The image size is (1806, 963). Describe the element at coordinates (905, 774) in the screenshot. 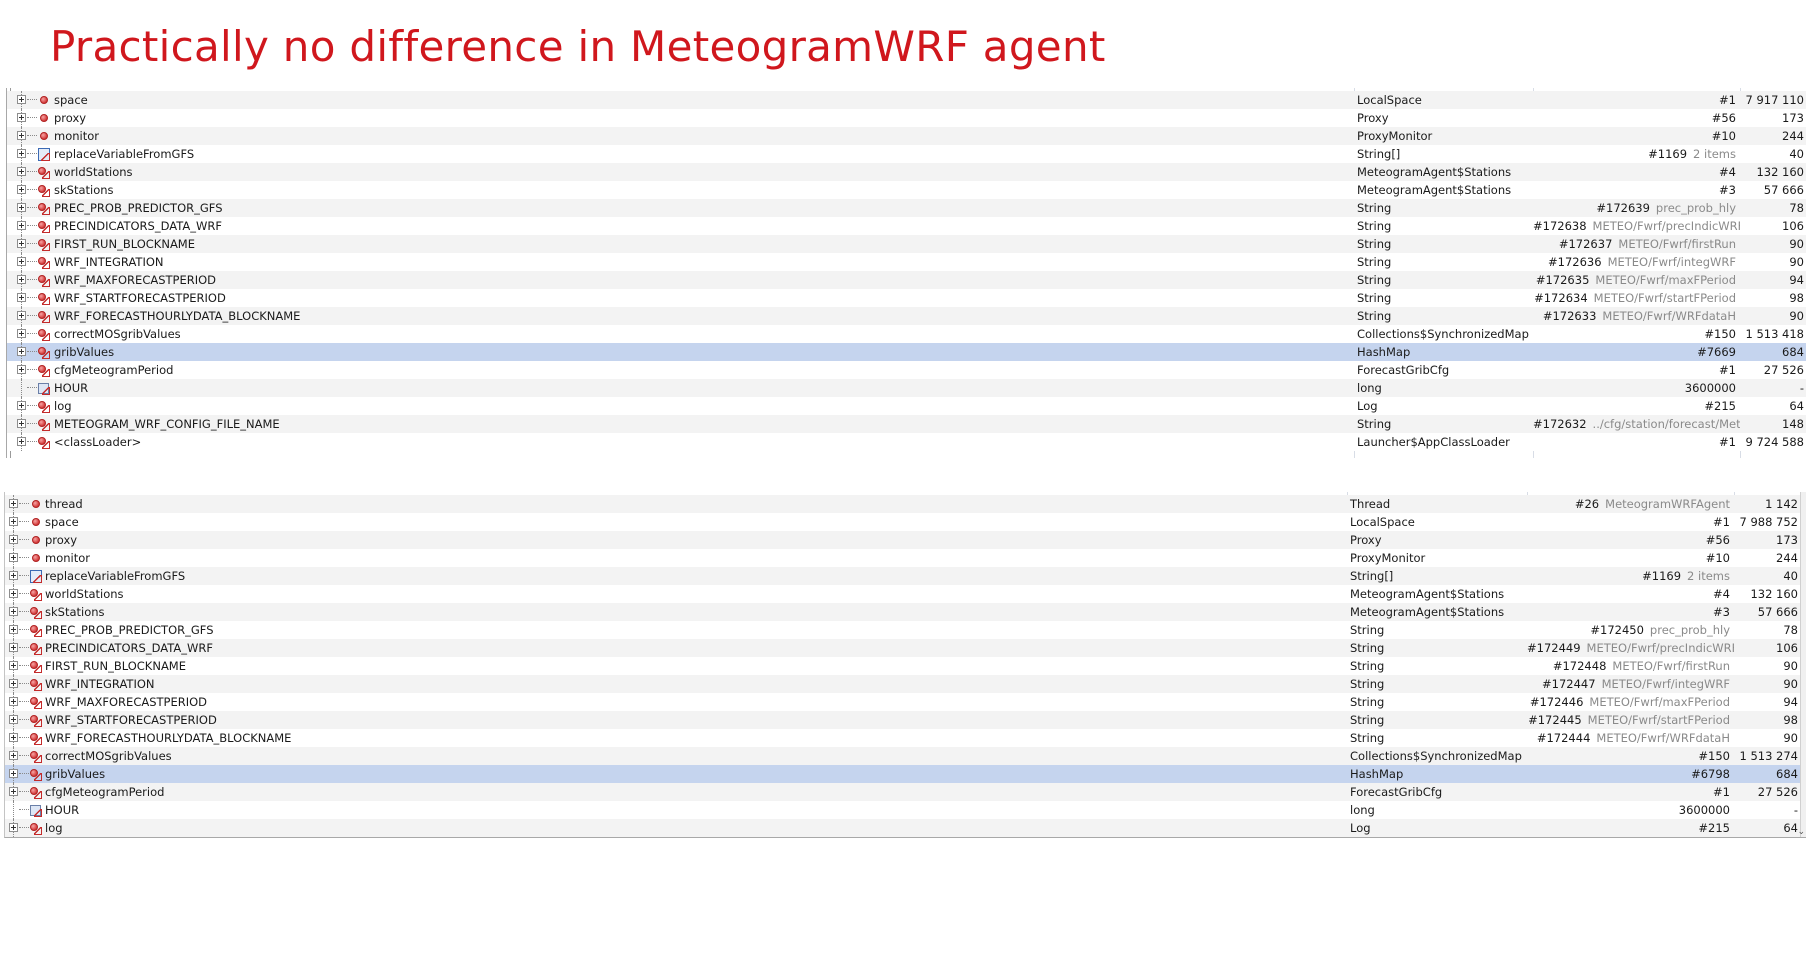

I see `tree-row: gribValues HashMap #6798 684` at that location.